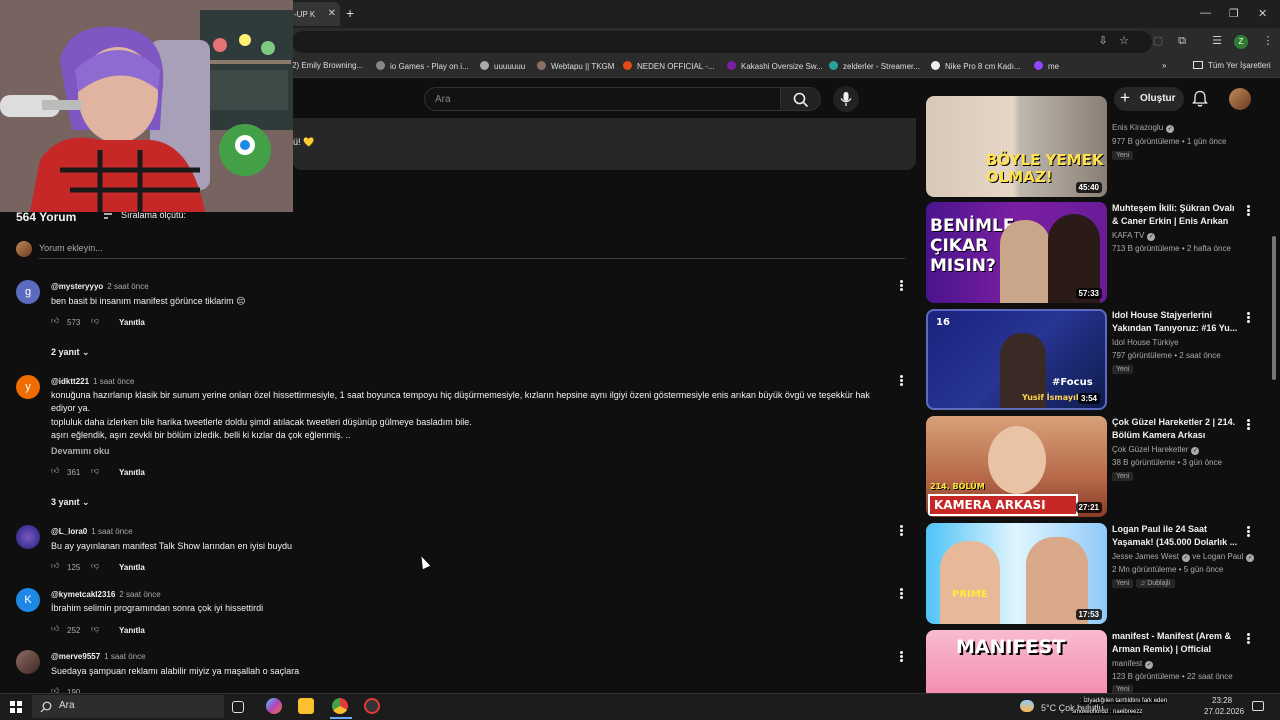  What do you see at coordinates (1200, 99) in the screenshot?
I see `notifications-bell-icon` at bounding box center [1200, 99].